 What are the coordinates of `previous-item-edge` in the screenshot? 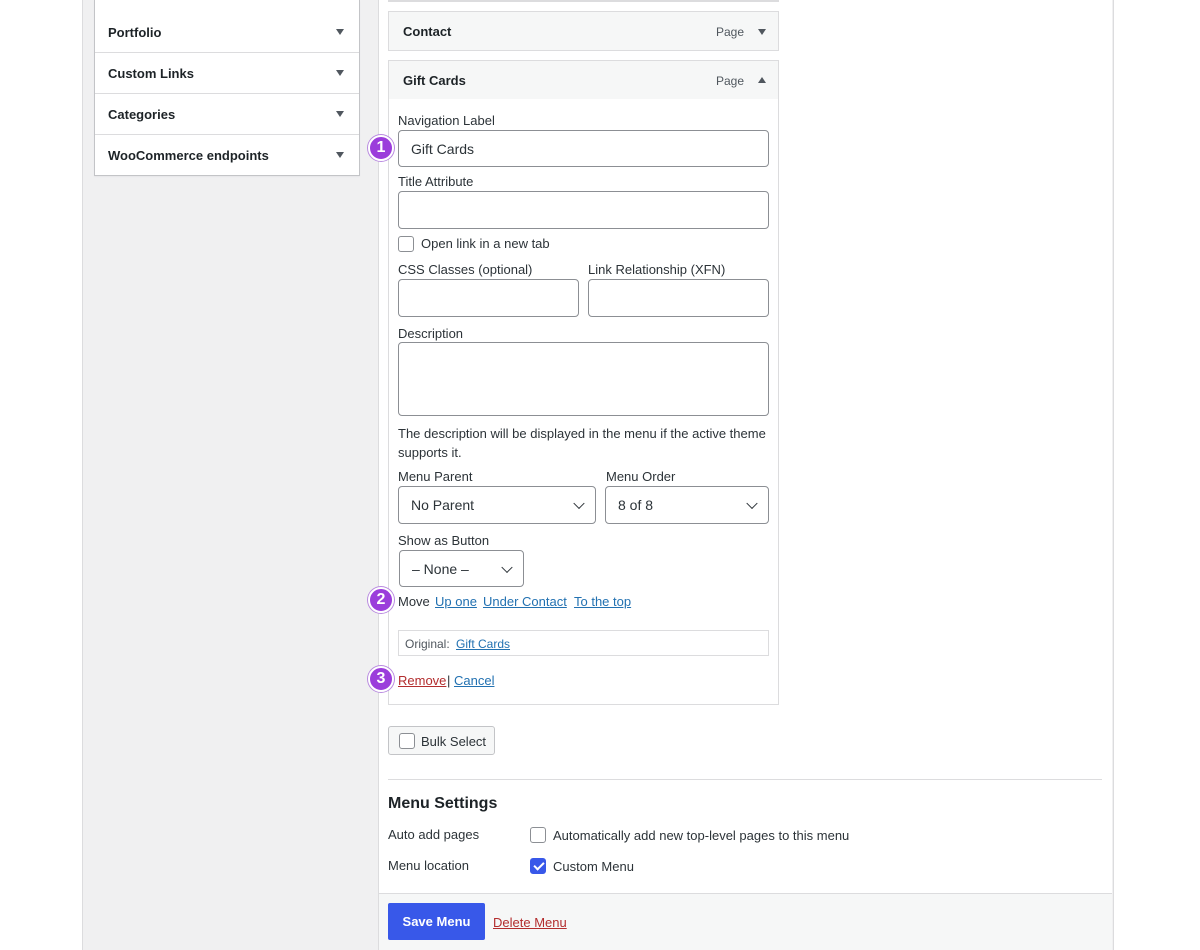 It's located at (583, 1).